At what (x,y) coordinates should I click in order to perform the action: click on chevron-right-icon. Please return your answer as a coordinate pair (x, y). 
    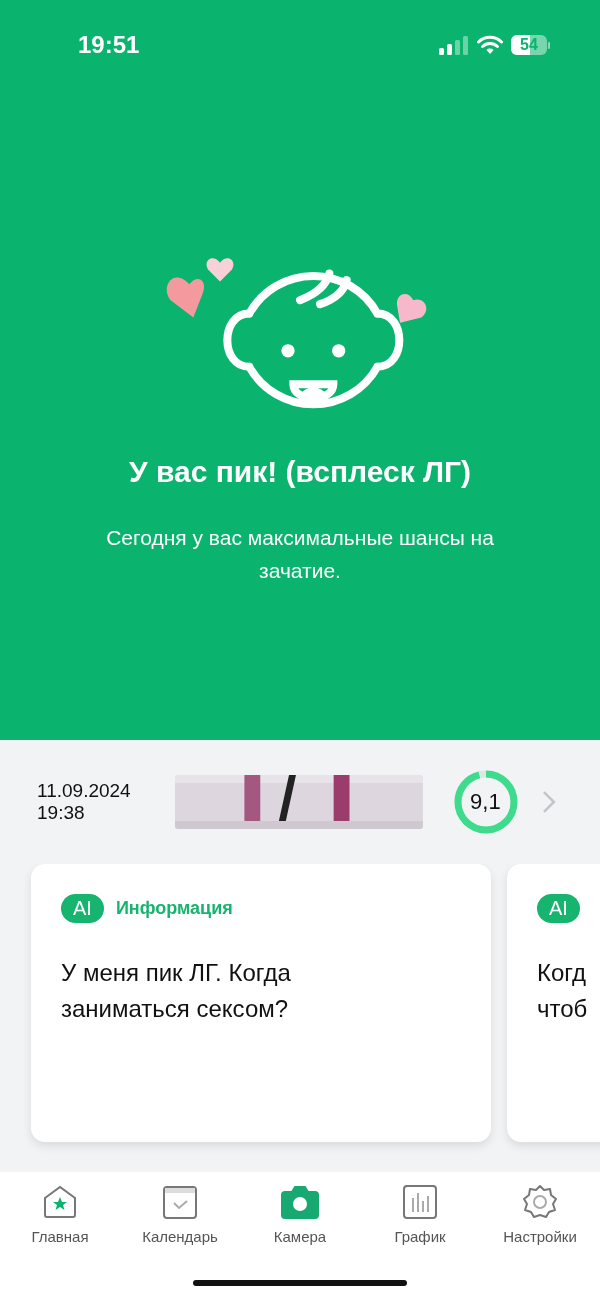
    Looking at the image, I should click on (549, 802).